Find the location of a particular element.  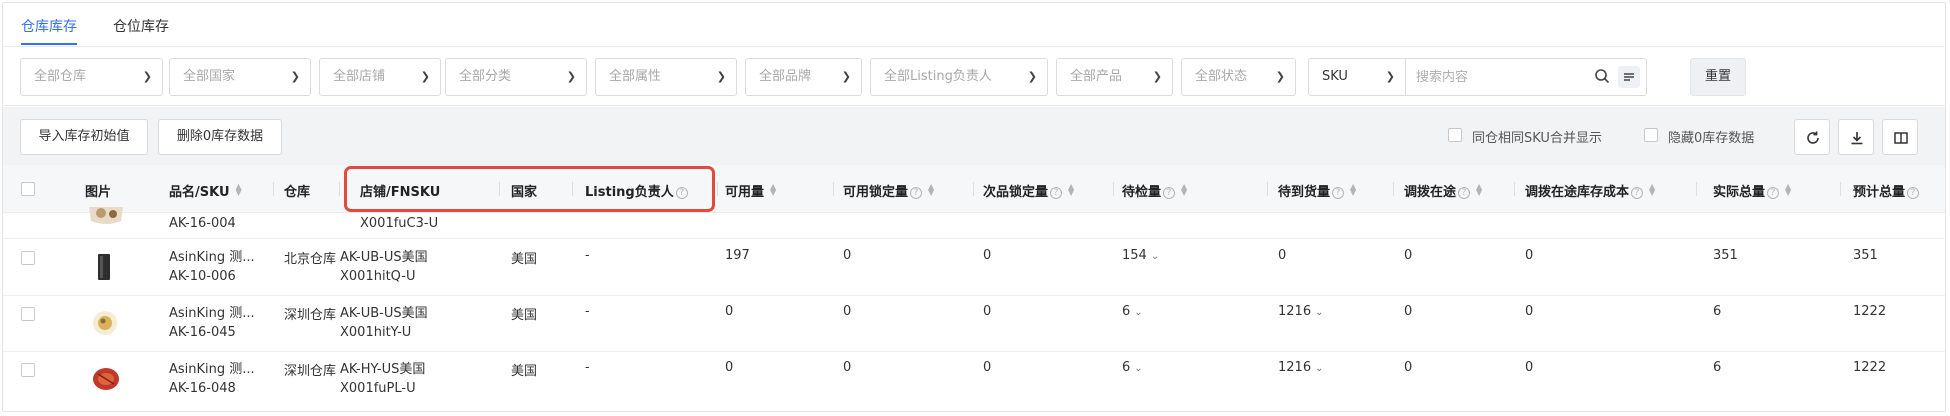

available-value: 0 is located at coordinates (729, 311).